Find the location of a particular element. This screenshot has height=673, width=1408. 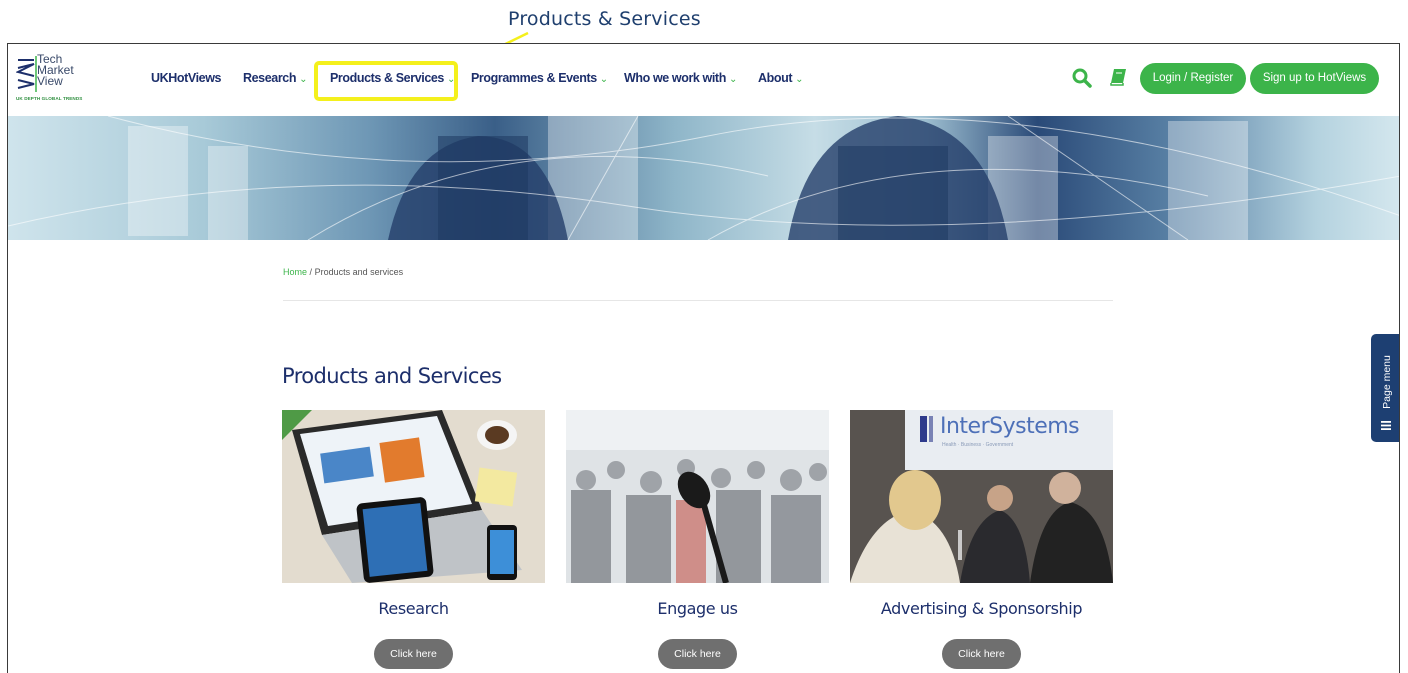

engage-us-card-image is located at coordinates (697, 496).